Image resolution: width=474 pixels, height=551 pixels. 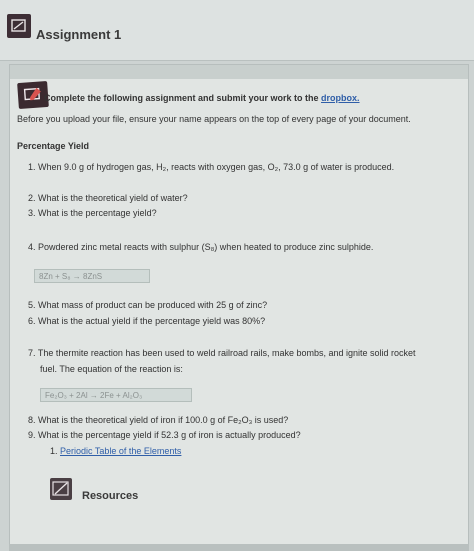 I want to click on assignment-icon, so click(x=19, y=26).